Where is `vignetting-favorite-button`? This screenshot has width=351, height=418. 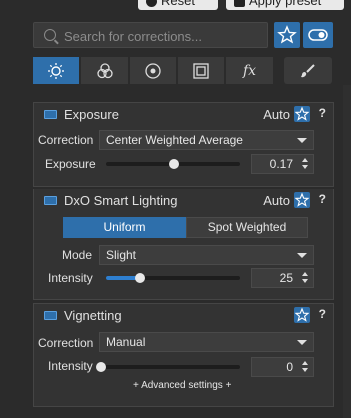 vignetting-favorite-button is located at coordinates (302, 315).